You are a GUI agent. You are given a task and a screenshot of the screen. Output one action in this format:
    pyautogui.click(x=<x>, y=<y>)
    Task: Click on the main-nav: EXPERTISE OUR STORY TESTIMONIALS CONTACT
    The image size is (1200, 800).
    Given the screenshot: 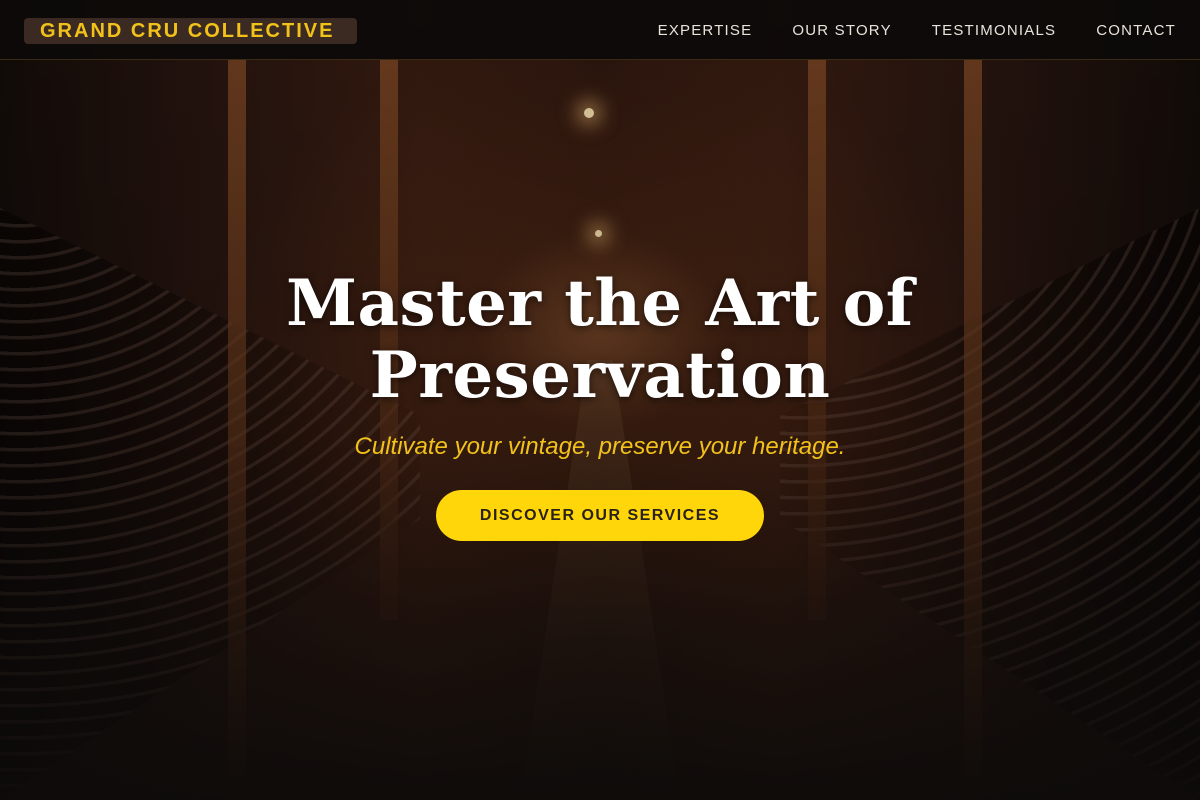 What is the action you would take?
    pyautogui.click(x=917, y=30)
    